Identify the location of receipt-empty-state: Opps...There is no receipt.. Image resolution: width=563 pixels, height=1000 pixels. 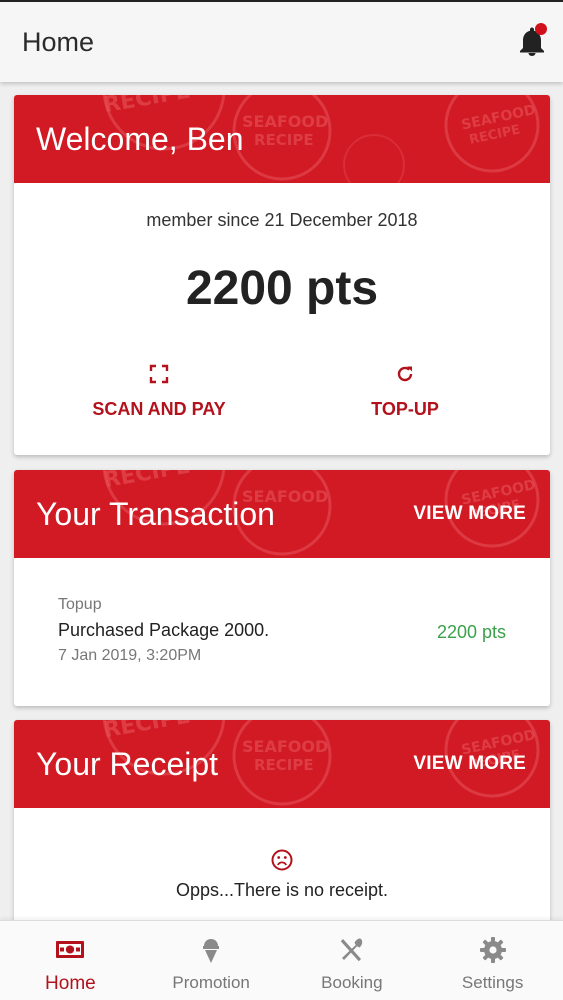
(282, 874).